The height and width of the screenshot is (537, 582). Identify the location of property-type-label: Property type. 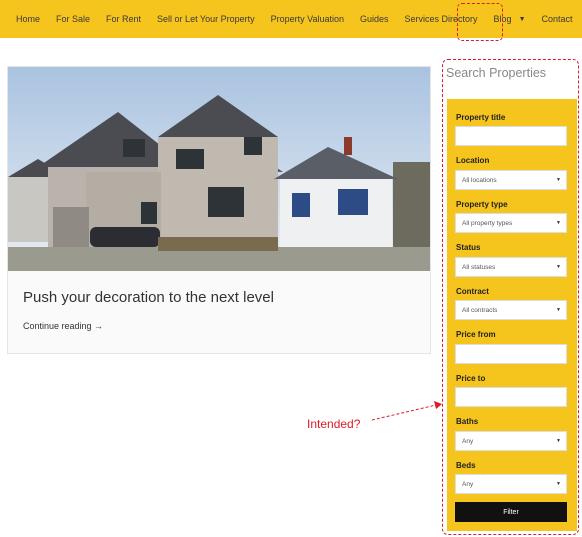
(482, 204).